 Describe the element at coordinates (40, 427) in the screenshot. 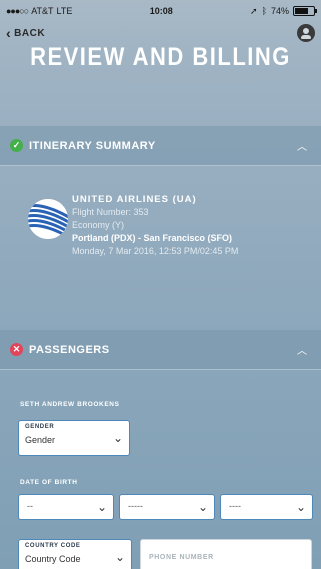

I see `gender-label: GENDER` at that location.